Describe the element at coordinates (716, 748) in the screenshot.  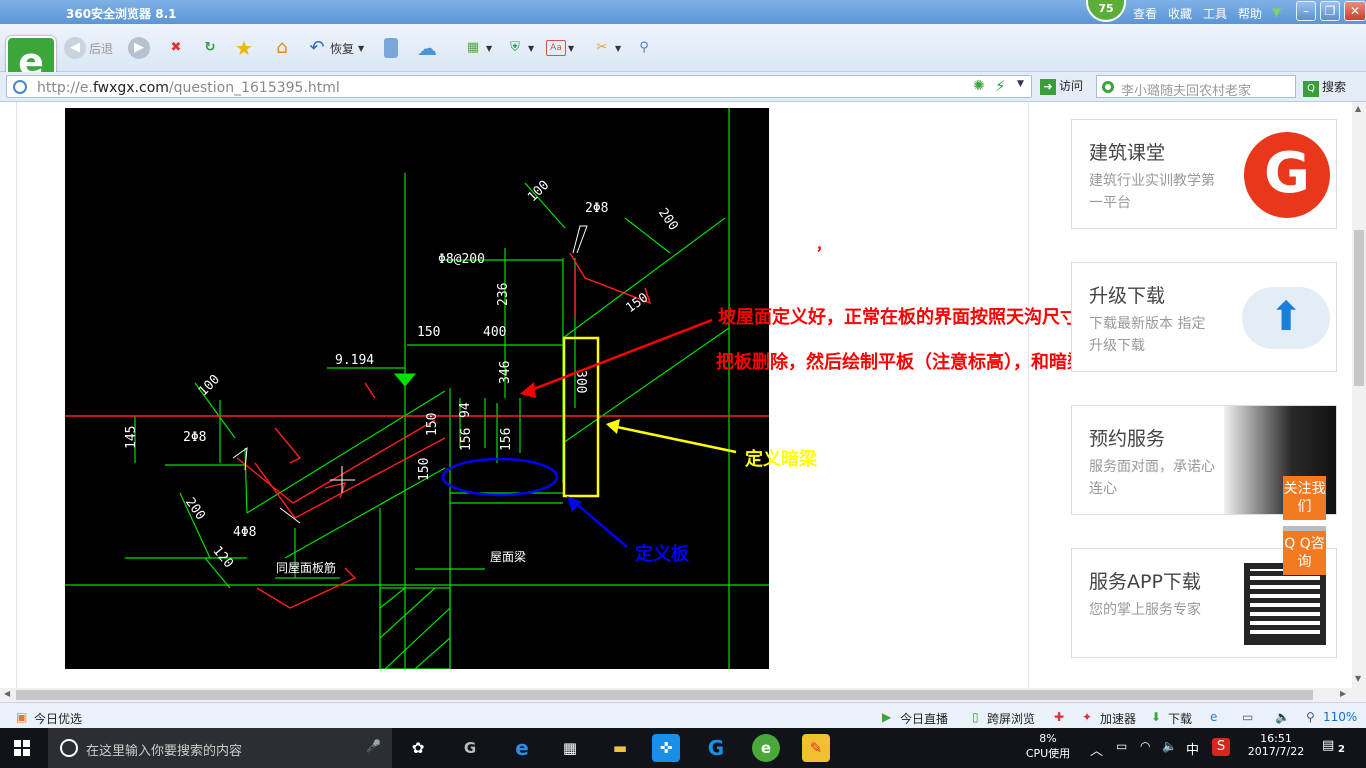
I see `g-app-icon: G` at that location.